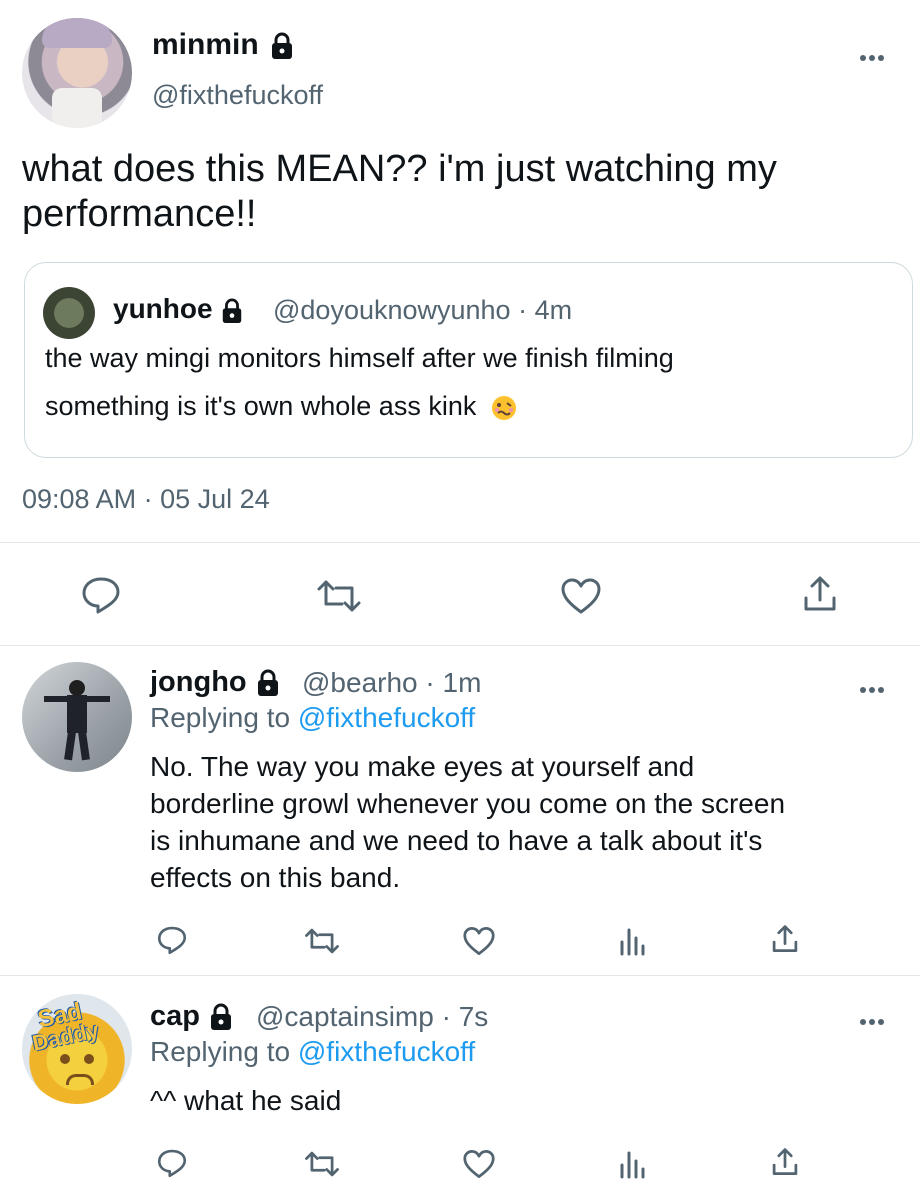 The image size is (920, 1200). What do you see at coordinates (178, 309) in the screenshot?
I see `quoted-tweet-display-name: yunhoe` at bounding box center [178, 309].